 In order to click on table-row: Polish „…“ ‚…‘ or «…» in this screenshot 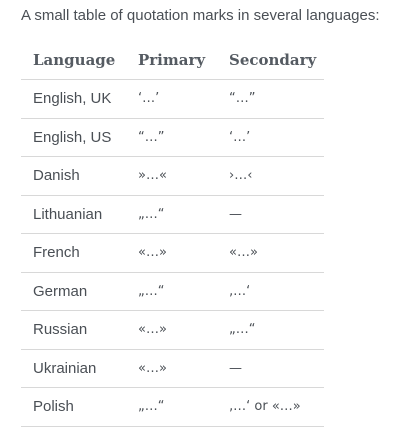, I will do `click(172, 407)`.